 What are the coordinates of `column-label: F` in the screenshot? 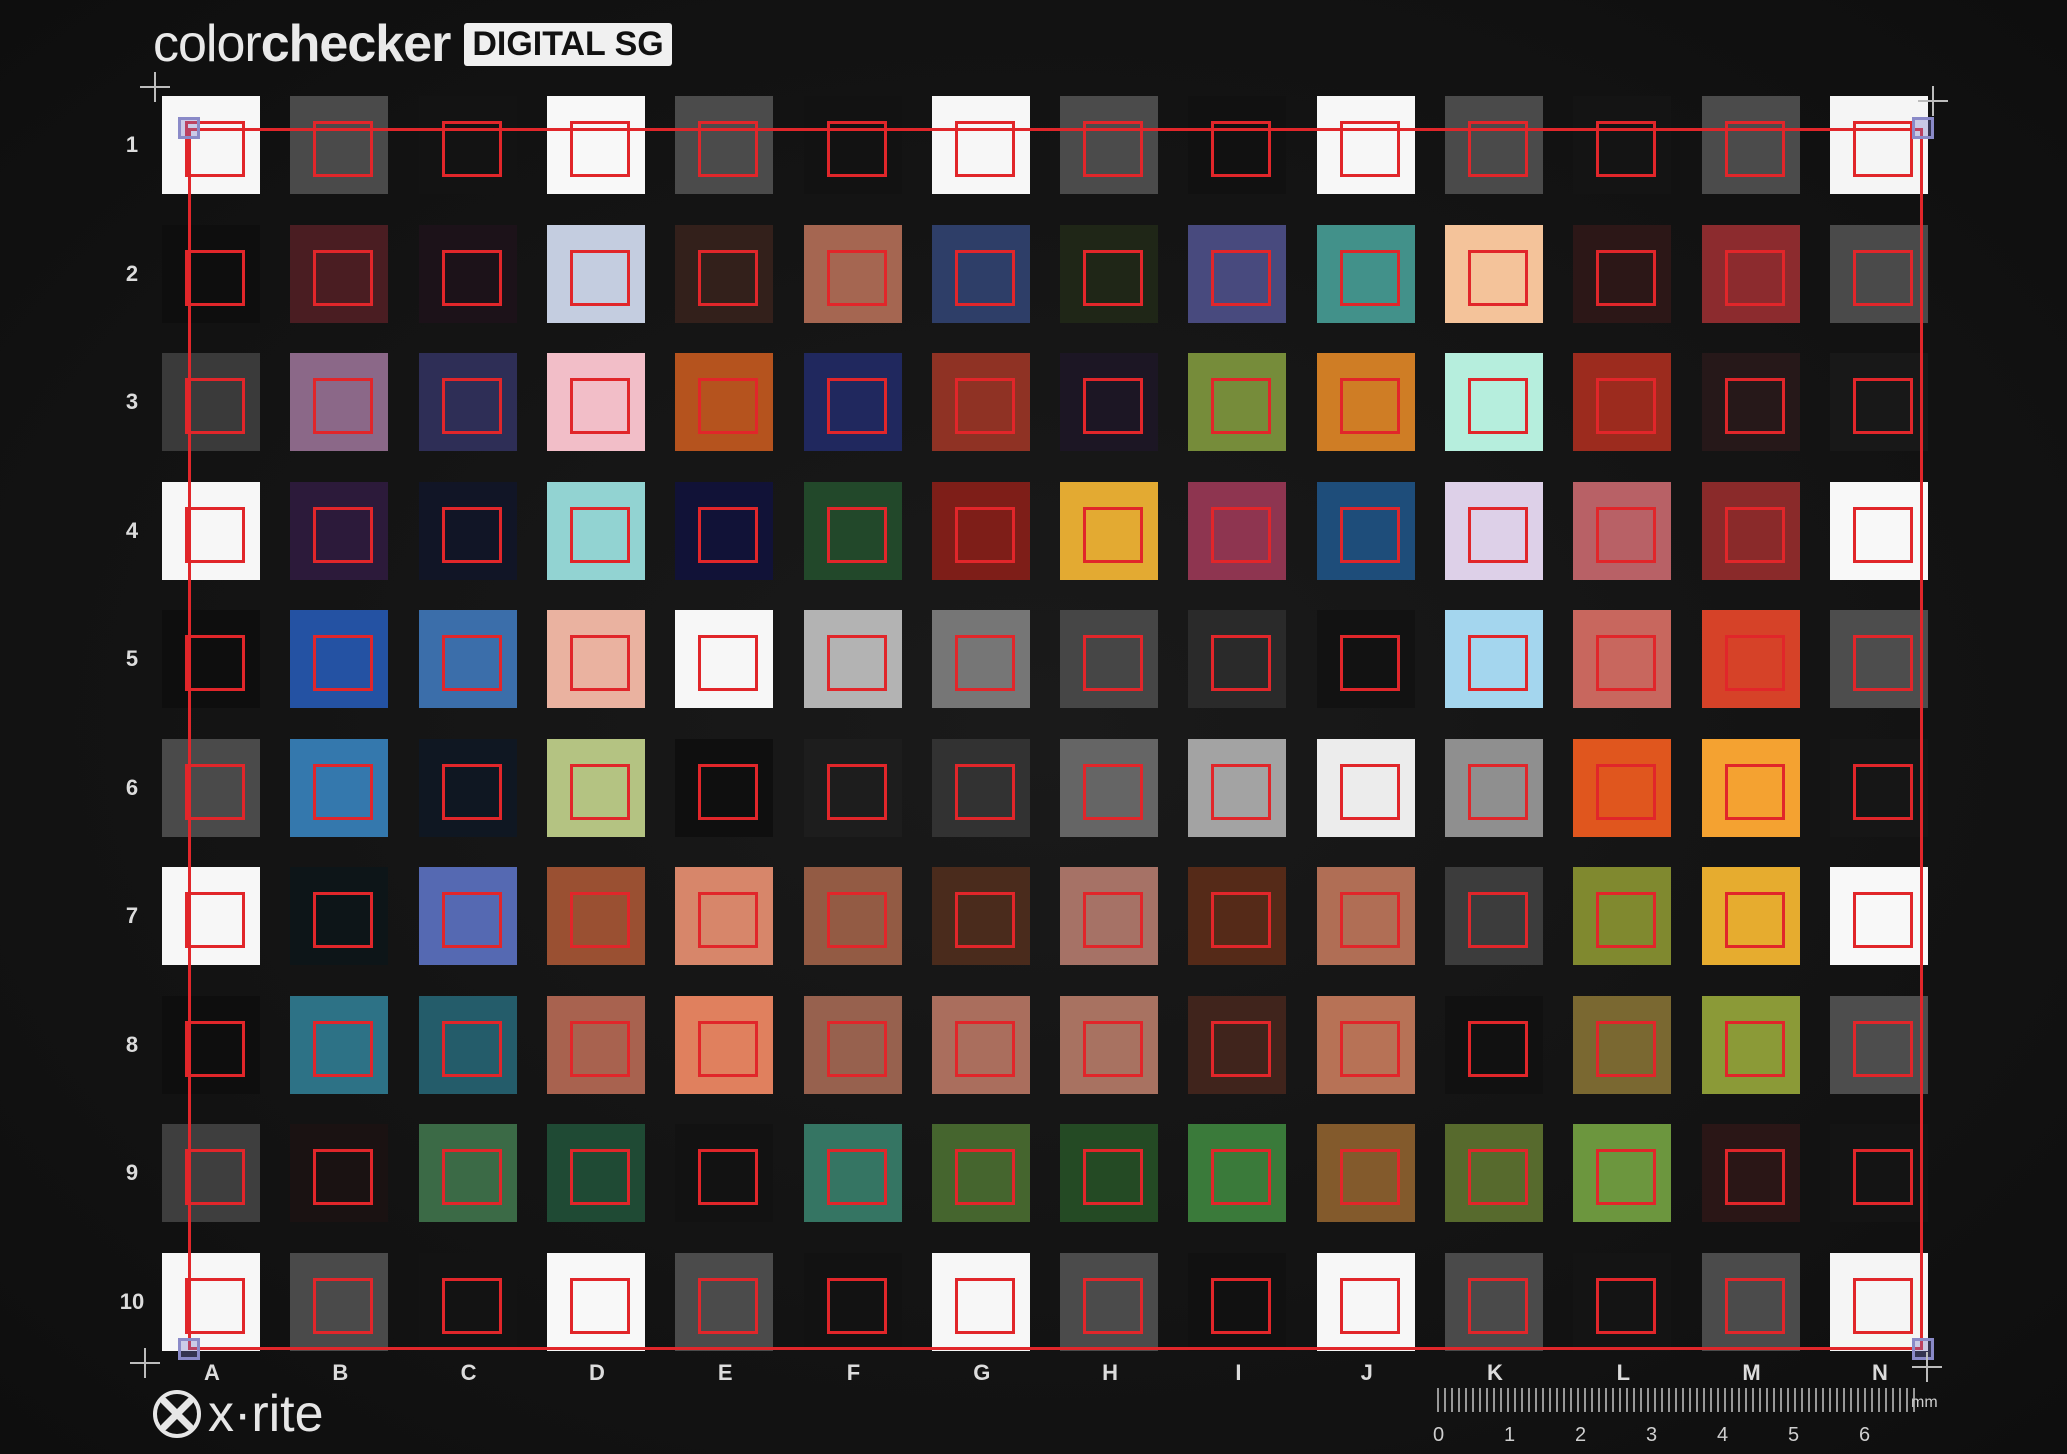 It's located at (853, 1372).